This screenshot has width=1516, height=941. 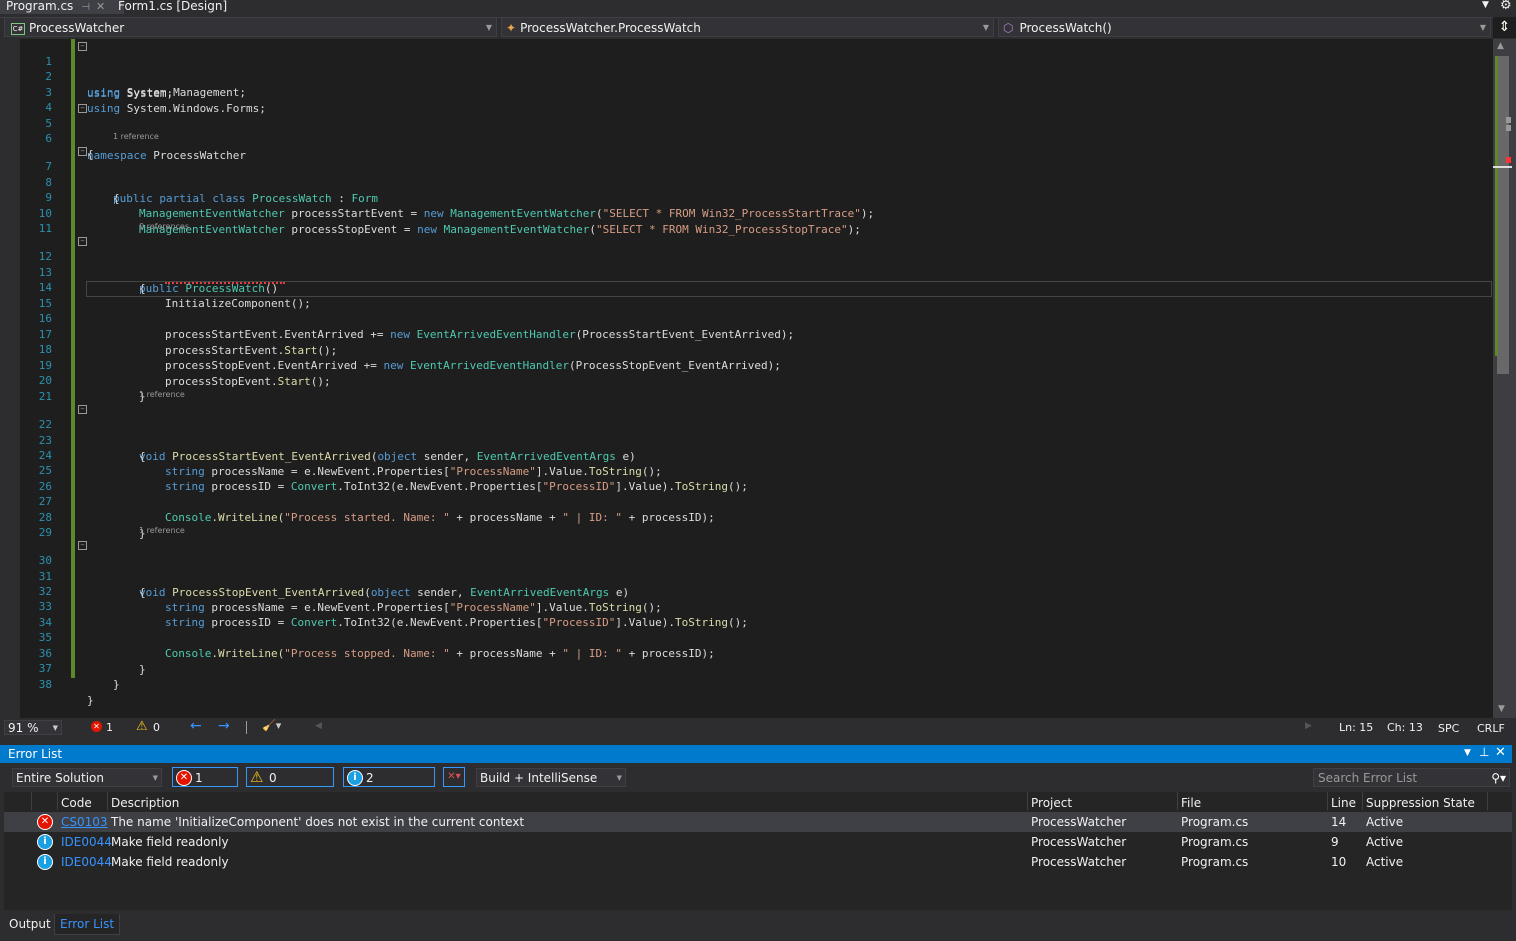 What do you see at coordinates (1508, 120) in the screenshot?
I see `scroll-marker` at bounding box center [1508, 120].